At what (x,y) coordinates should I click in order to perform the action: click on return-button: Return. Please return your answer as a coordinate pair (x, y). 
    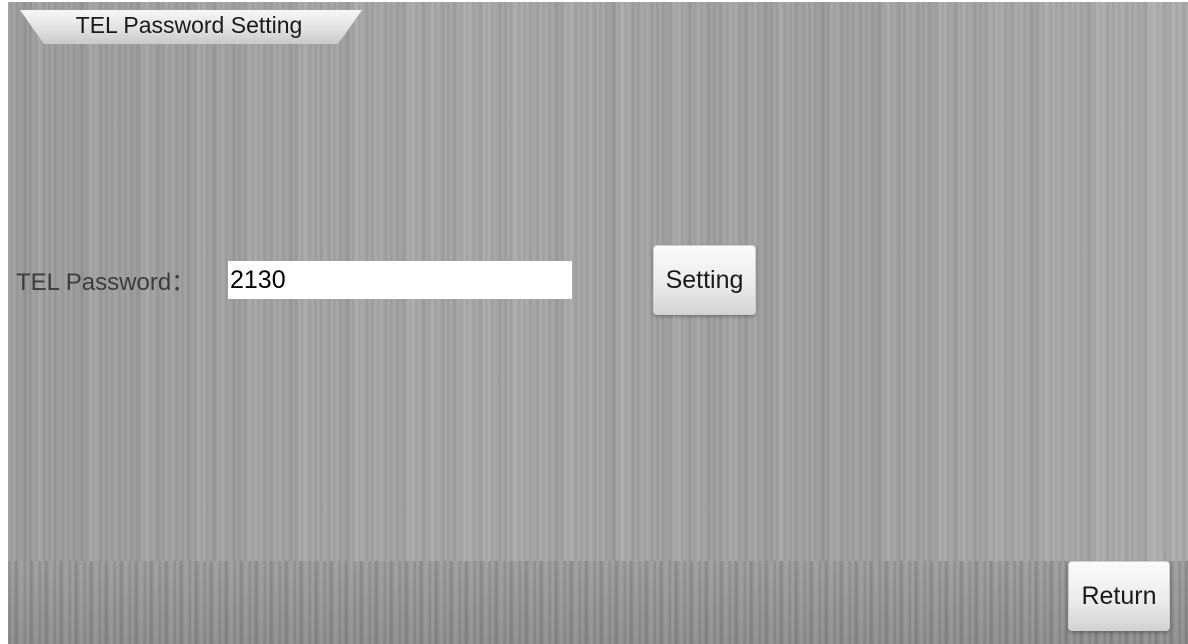
    Looking at the image, I should click on (1119, 596).